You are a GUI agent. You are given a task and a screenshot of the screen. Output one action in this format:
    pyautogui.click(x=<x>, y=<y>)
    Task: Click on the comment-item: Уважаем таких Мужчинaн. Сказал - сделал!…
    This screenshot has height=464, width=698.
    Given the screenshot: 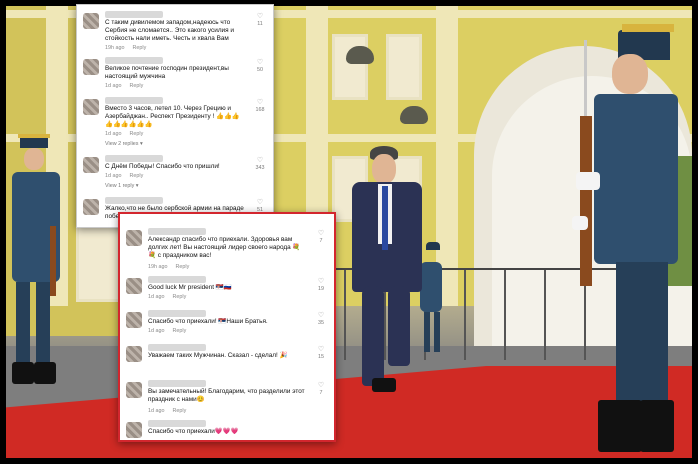 What is the action you would take?
    pyautogui.click(x=227, y=359)
    